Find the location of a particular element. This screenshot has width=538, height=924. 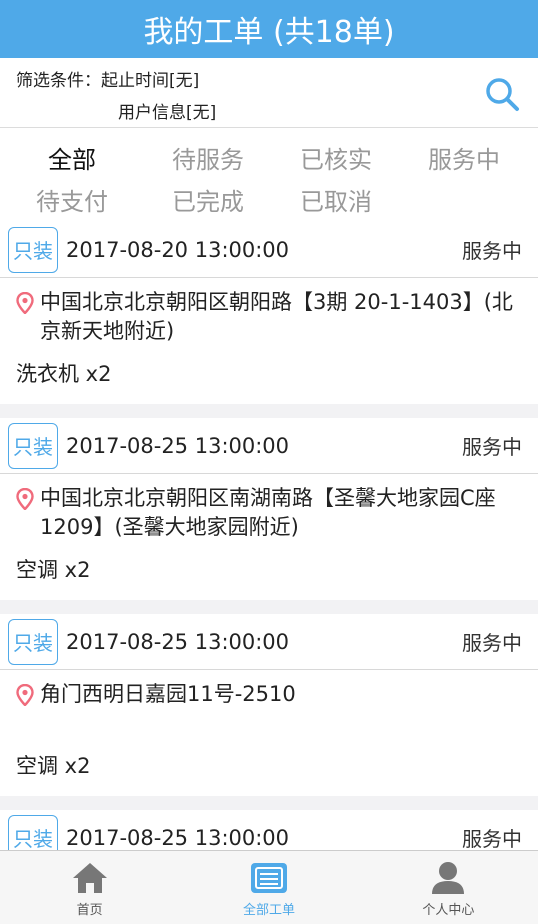

tab-row1-3: 服务中 is located at coordinates (464, 157).